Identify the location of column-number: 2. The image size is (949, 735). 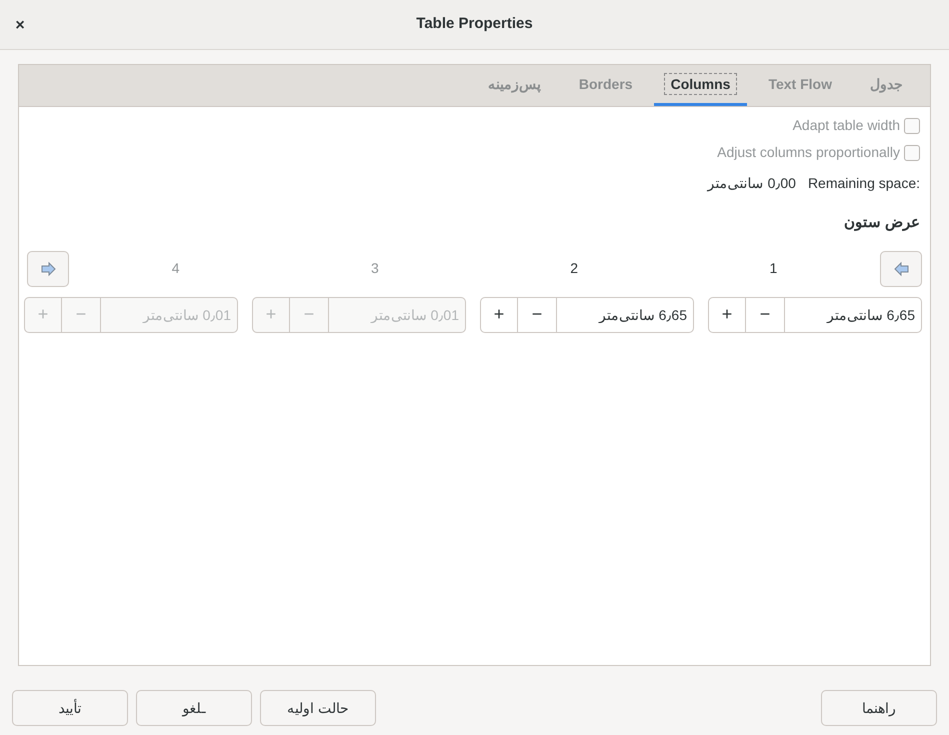
(574, 268).